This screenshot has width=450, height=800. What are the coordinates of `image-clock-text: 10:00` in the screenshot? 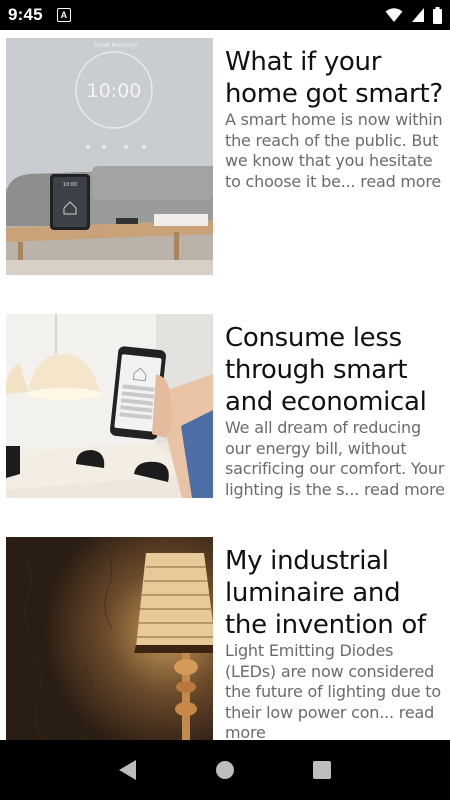 It's located at (114, 91).